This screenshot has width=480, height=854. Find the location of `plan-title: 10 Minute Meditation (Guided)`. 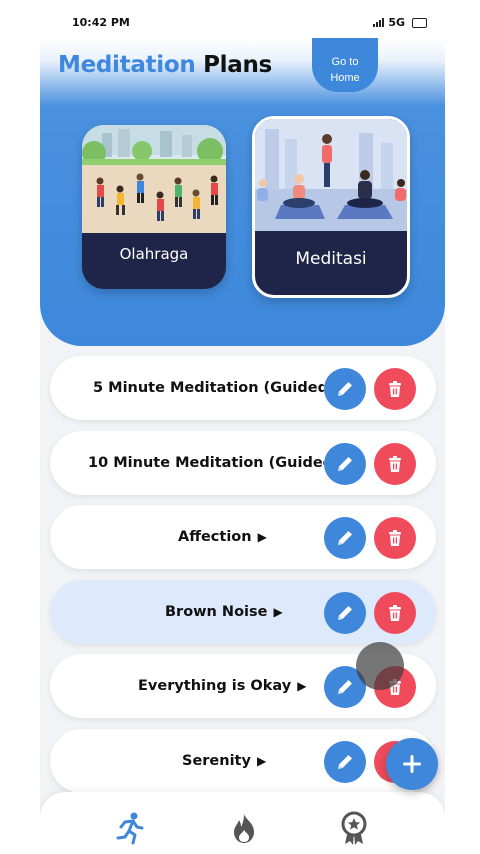

plan-title: 10 Minute Meditation (Guided) is located at coordinates (206, 463).